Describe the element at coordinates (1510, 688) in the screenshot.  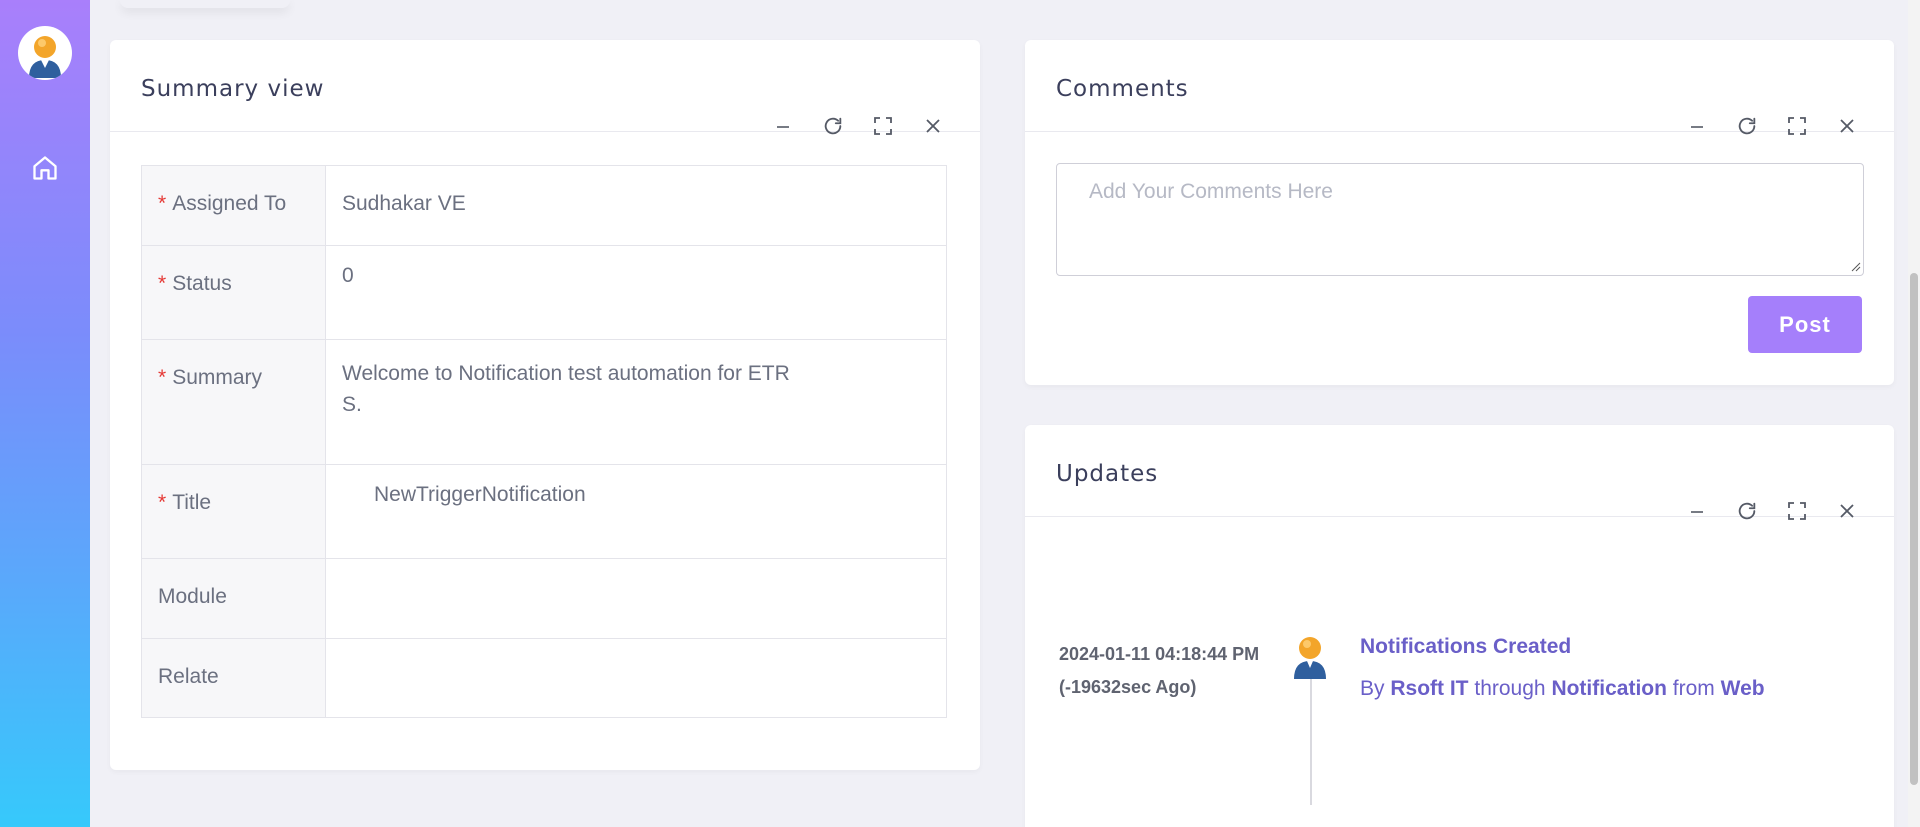
I see `through-word: through` at that location.